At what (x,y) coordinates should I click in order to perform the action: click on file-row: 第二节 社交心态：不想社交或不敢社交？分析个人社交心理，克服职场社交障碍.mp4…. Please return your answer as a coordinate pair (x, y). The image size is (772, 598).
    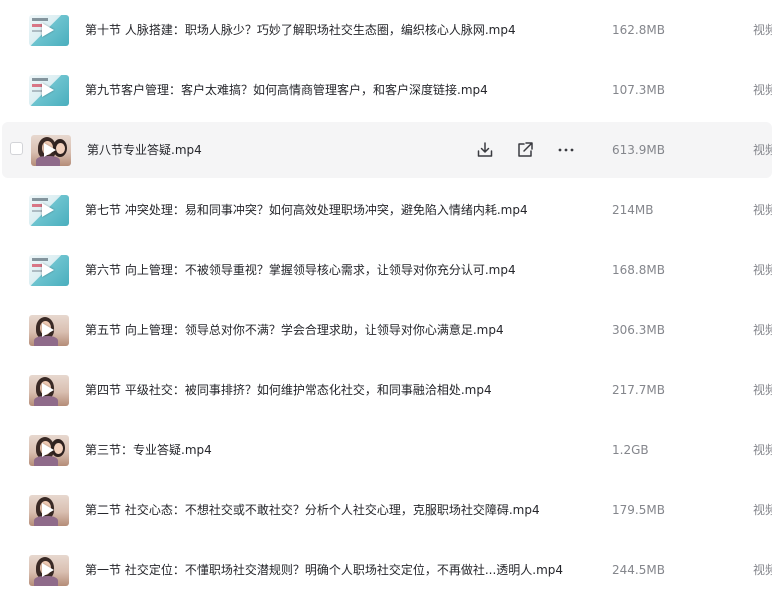
    Looking at the image, I should click on (386, 510).